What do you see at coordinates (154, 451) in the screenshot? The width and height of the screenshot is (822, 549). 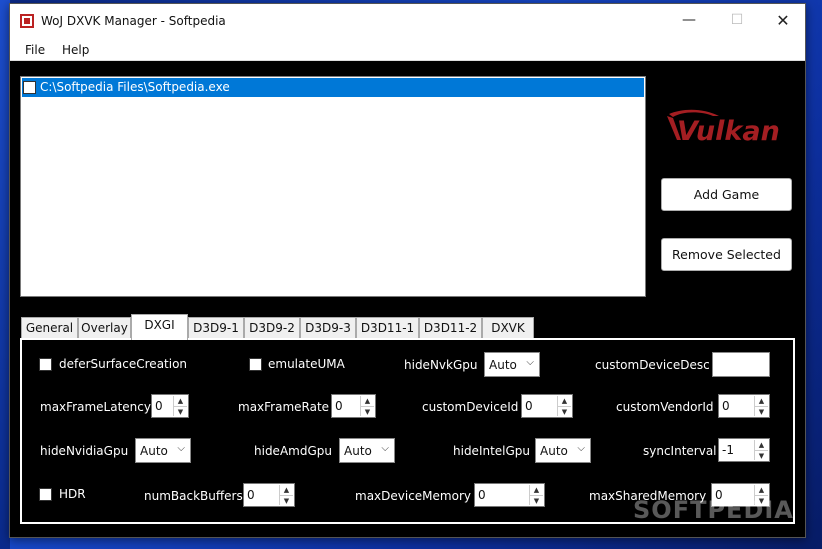 I see `hide-nvidia-gpu-value: Auto` at bounding box center [154, 451].